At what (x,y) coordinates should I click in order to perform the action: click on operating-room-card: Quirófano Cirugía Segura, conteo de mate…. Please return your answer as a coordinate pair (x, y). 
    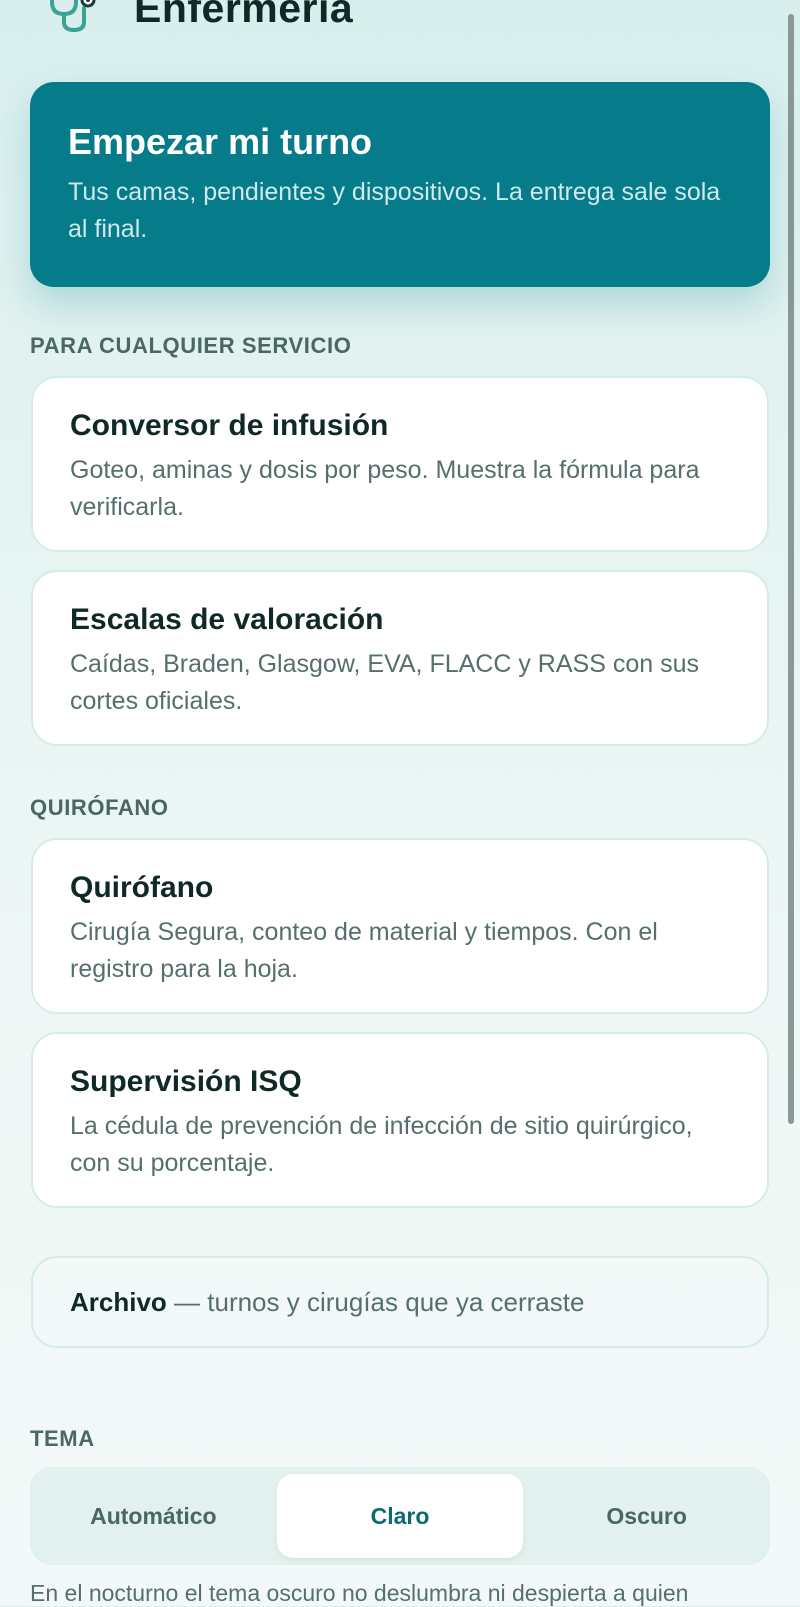
    Looking at the image, I should click on (400, 926).